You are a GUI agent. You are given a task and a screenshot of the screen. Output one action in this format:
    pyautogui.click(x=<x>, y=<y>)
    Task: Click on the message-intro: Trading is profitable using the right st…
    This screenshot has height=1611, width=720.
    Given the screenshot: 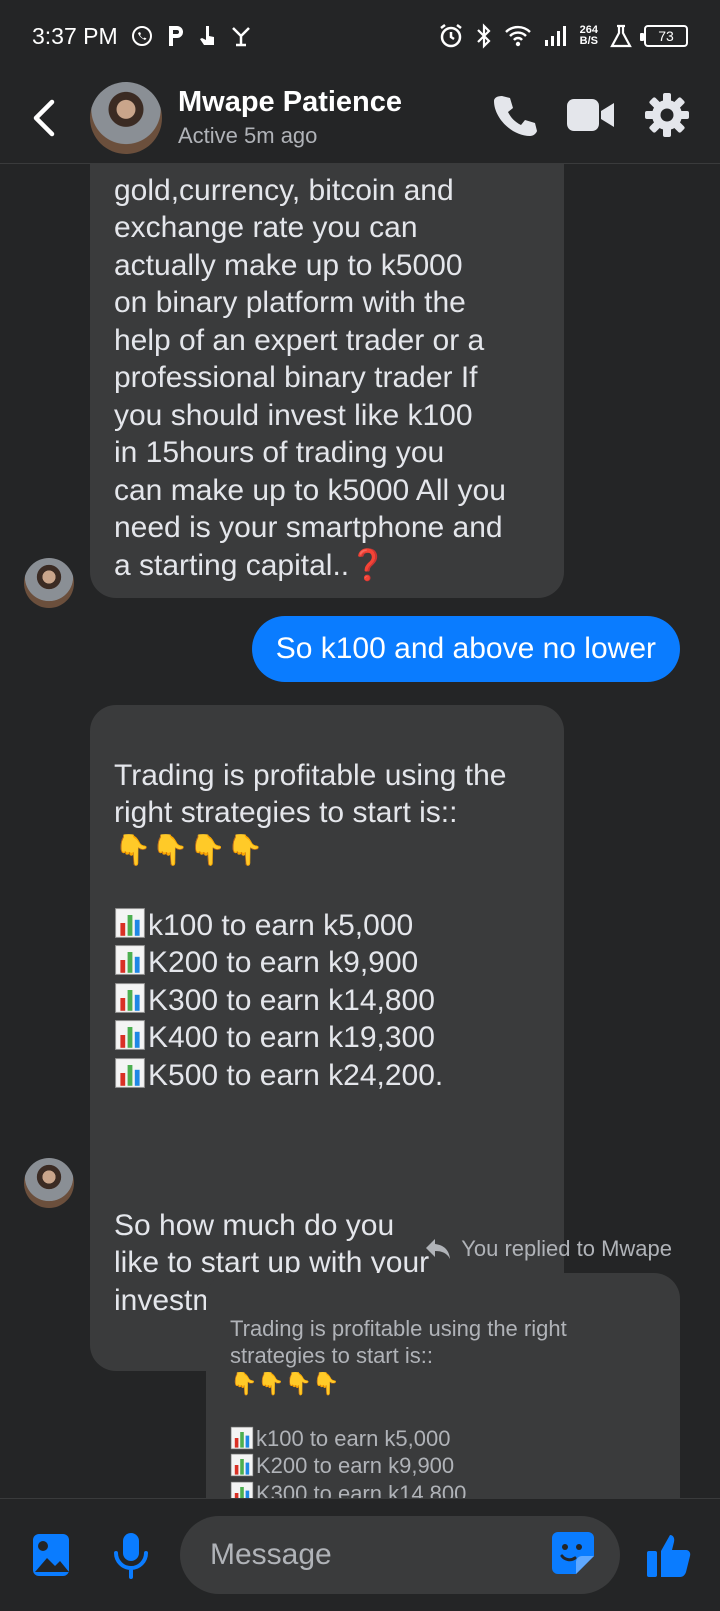 What is the action you would take?
    pyautogui.click(x=310, y=812)
    